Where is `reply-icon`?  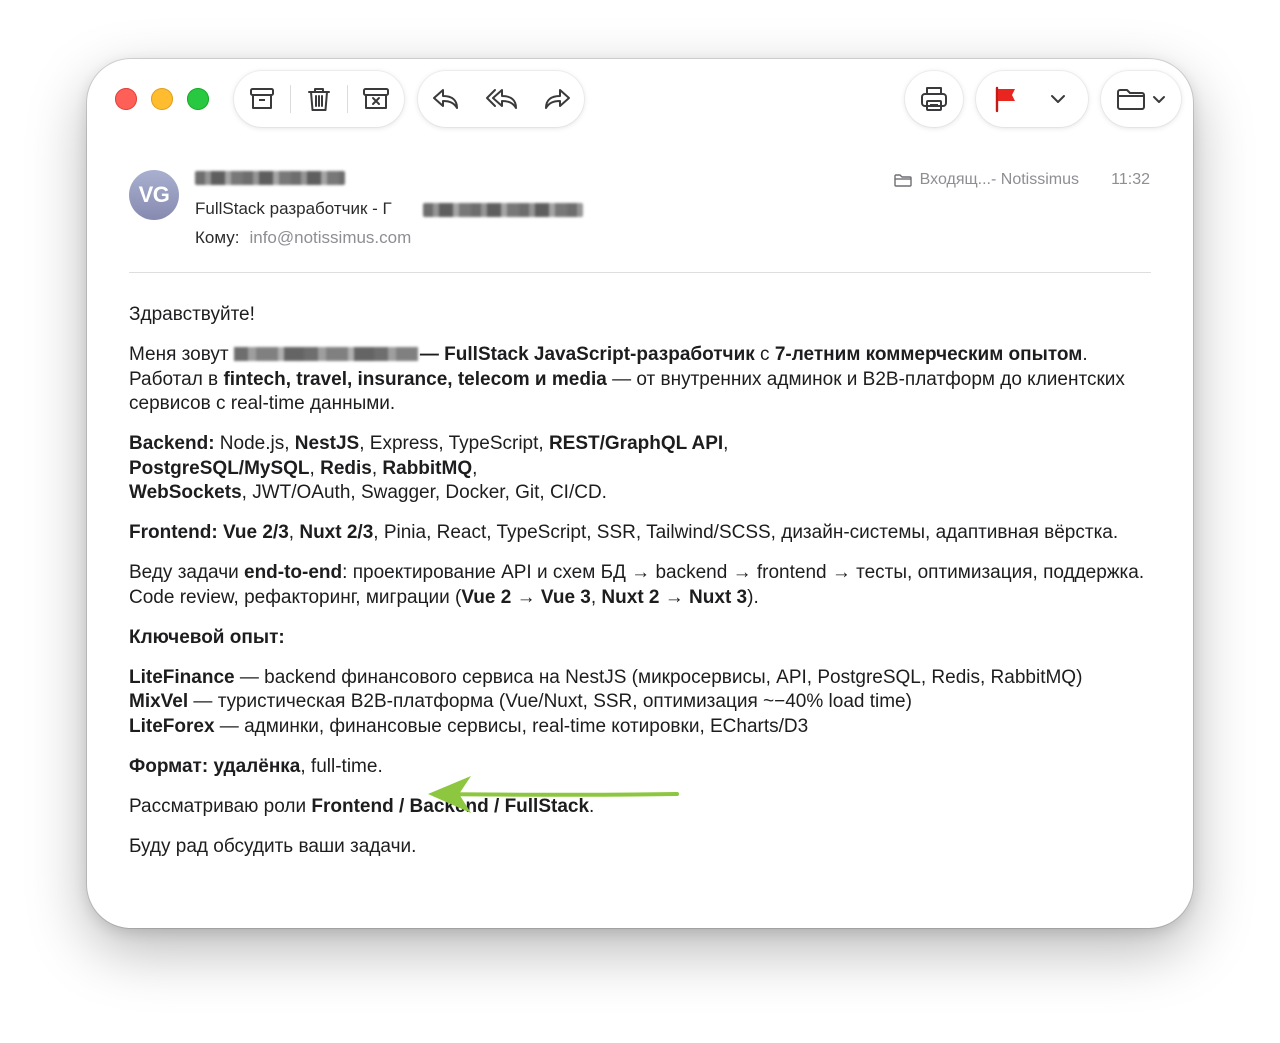
reply-icon is located at coordinates (445, 99).